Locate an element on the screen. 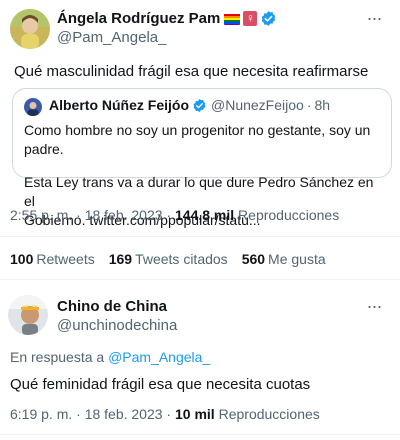  quoted-author-row: Alberto Núñez Feijóo @NunezFeijoo · 8h is located at coordinates (189, 105).